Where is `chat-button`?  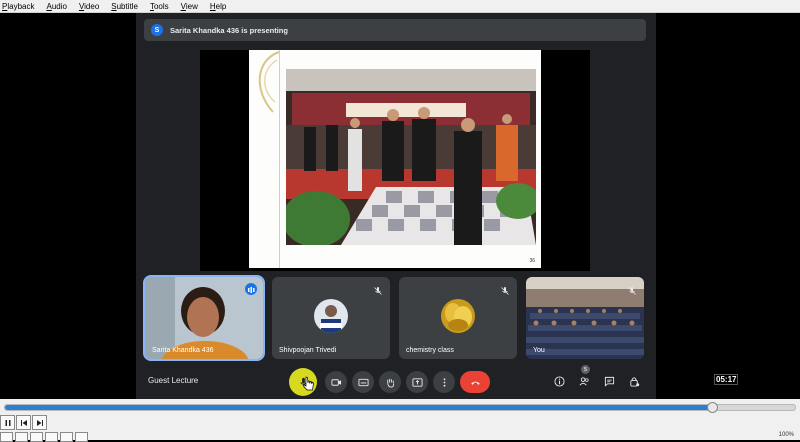 chat-button is located at coordinates (609, 381).